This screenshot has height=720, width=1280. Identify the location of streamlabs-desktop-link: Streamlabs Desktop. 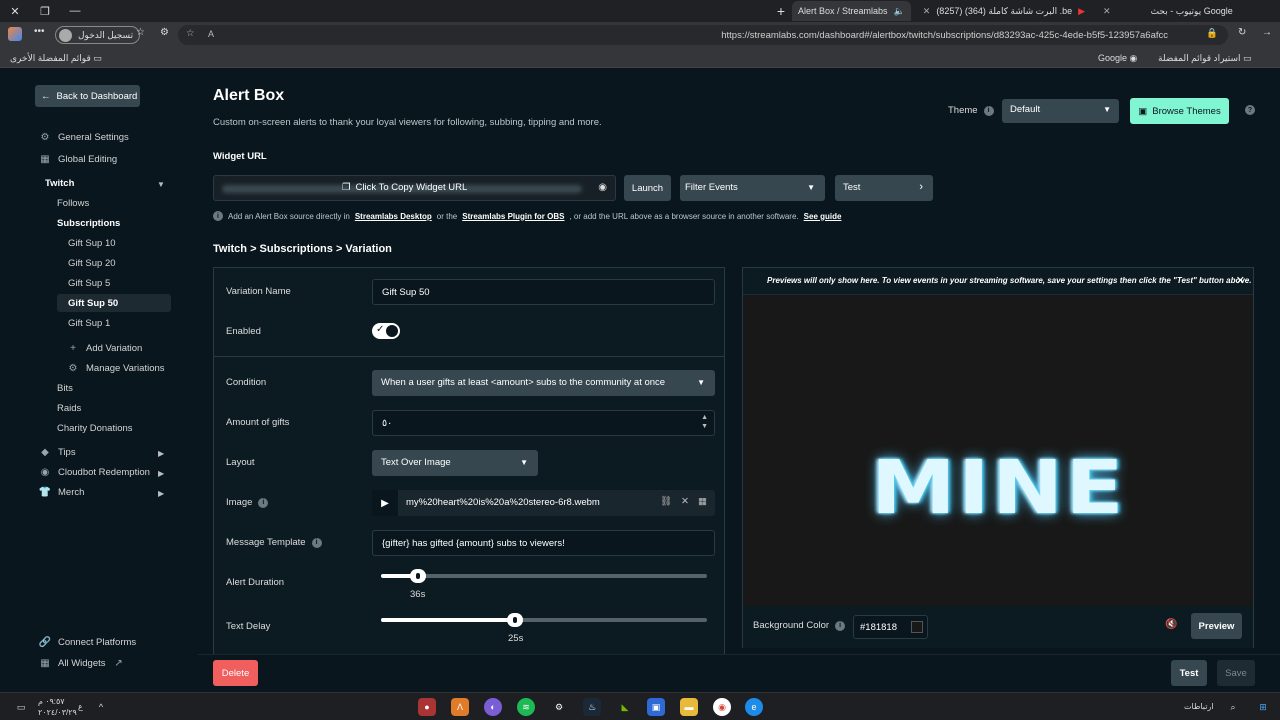
(393, 216).